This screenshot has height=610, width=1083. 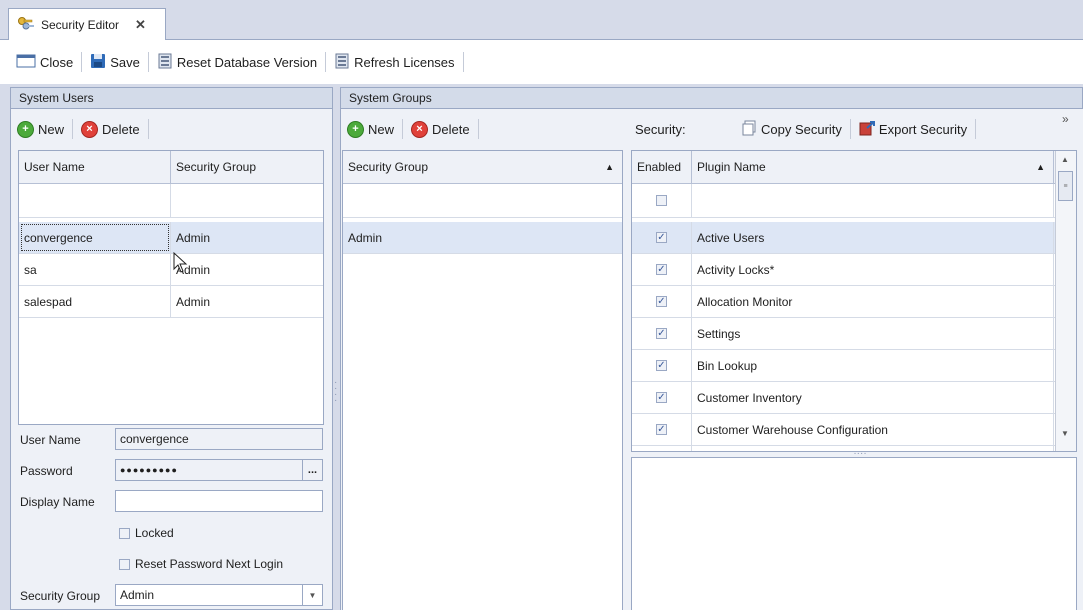 I want to click on table-row: ✓ Active Users, so click(x=854, y=238).